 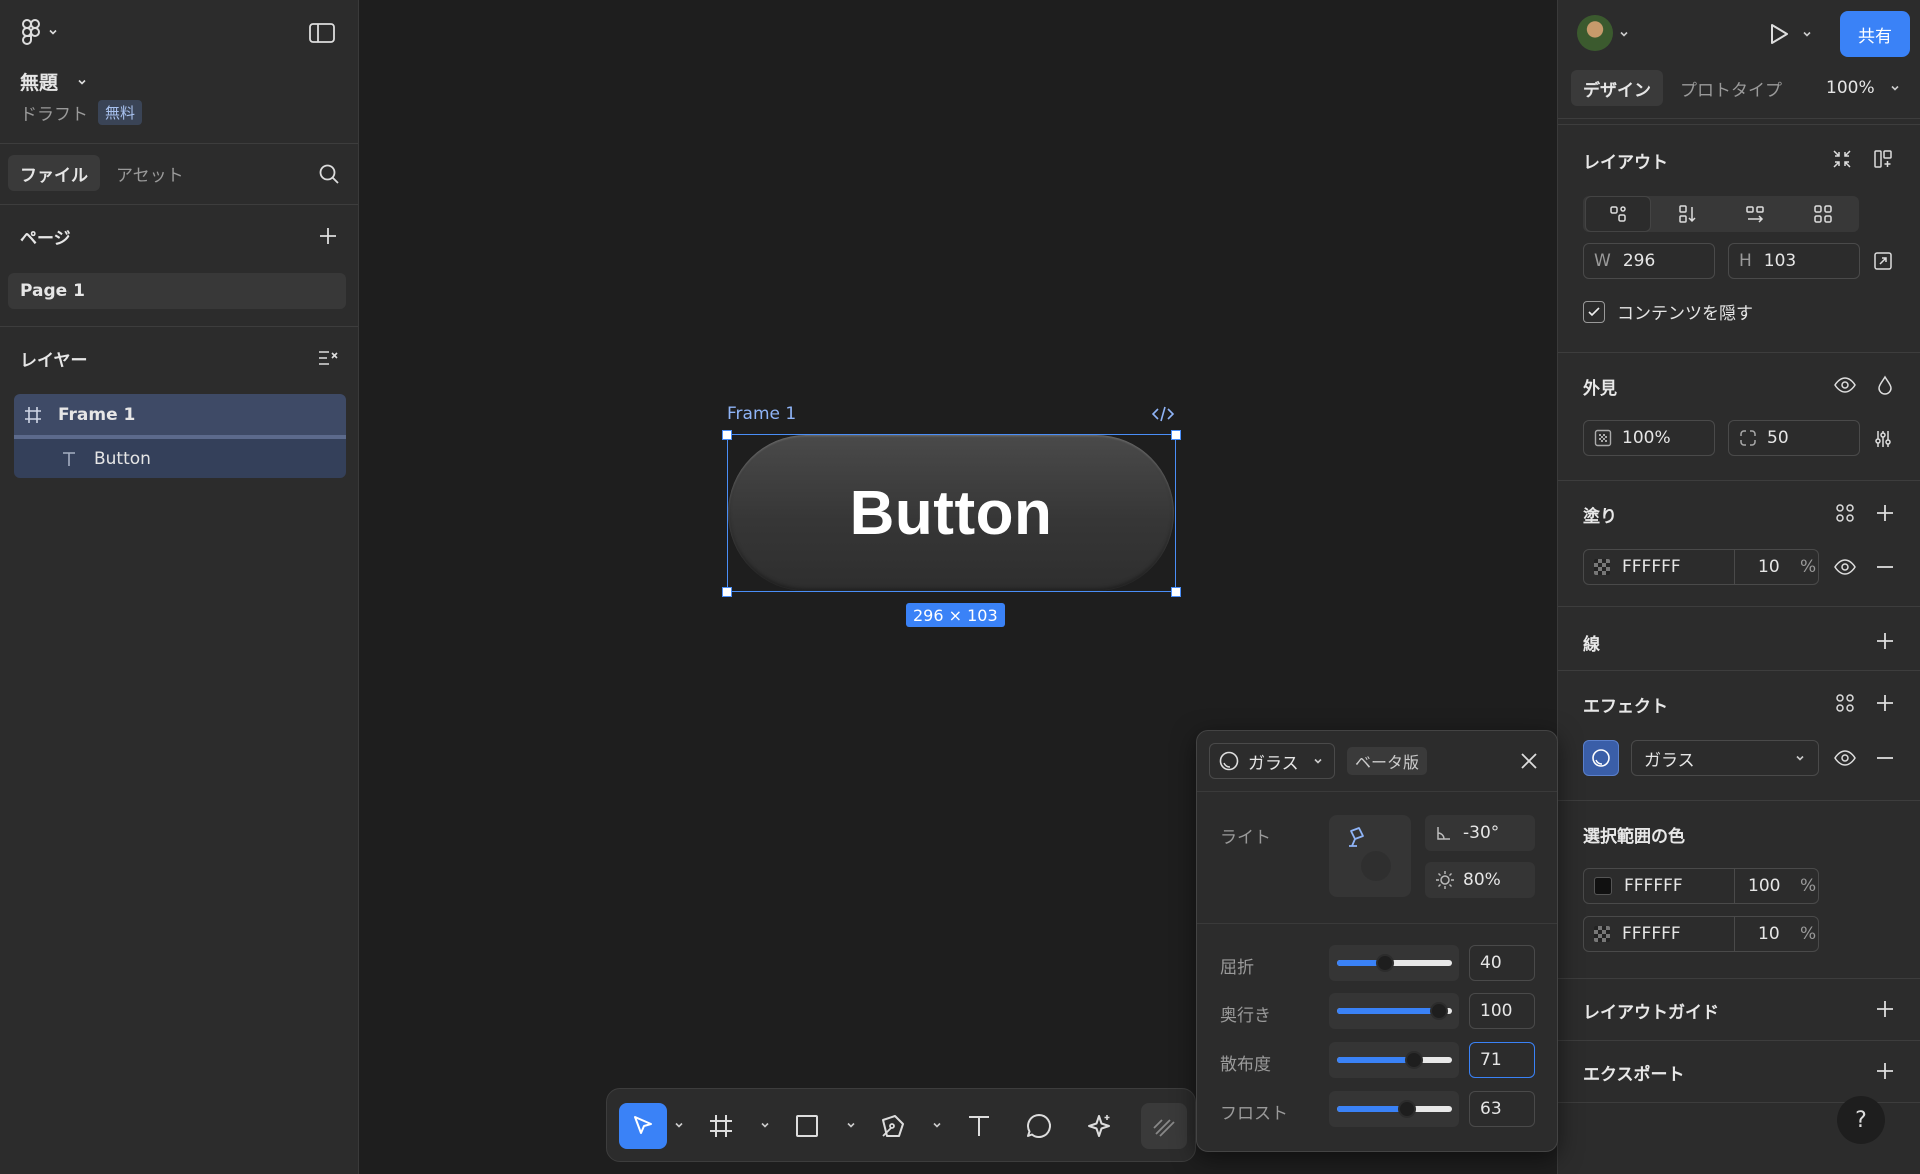 What do you see at coordinates (54, 81) in the screenshot?
I see `file-title-dropdown: 無題` at bounding box center [54, 81].